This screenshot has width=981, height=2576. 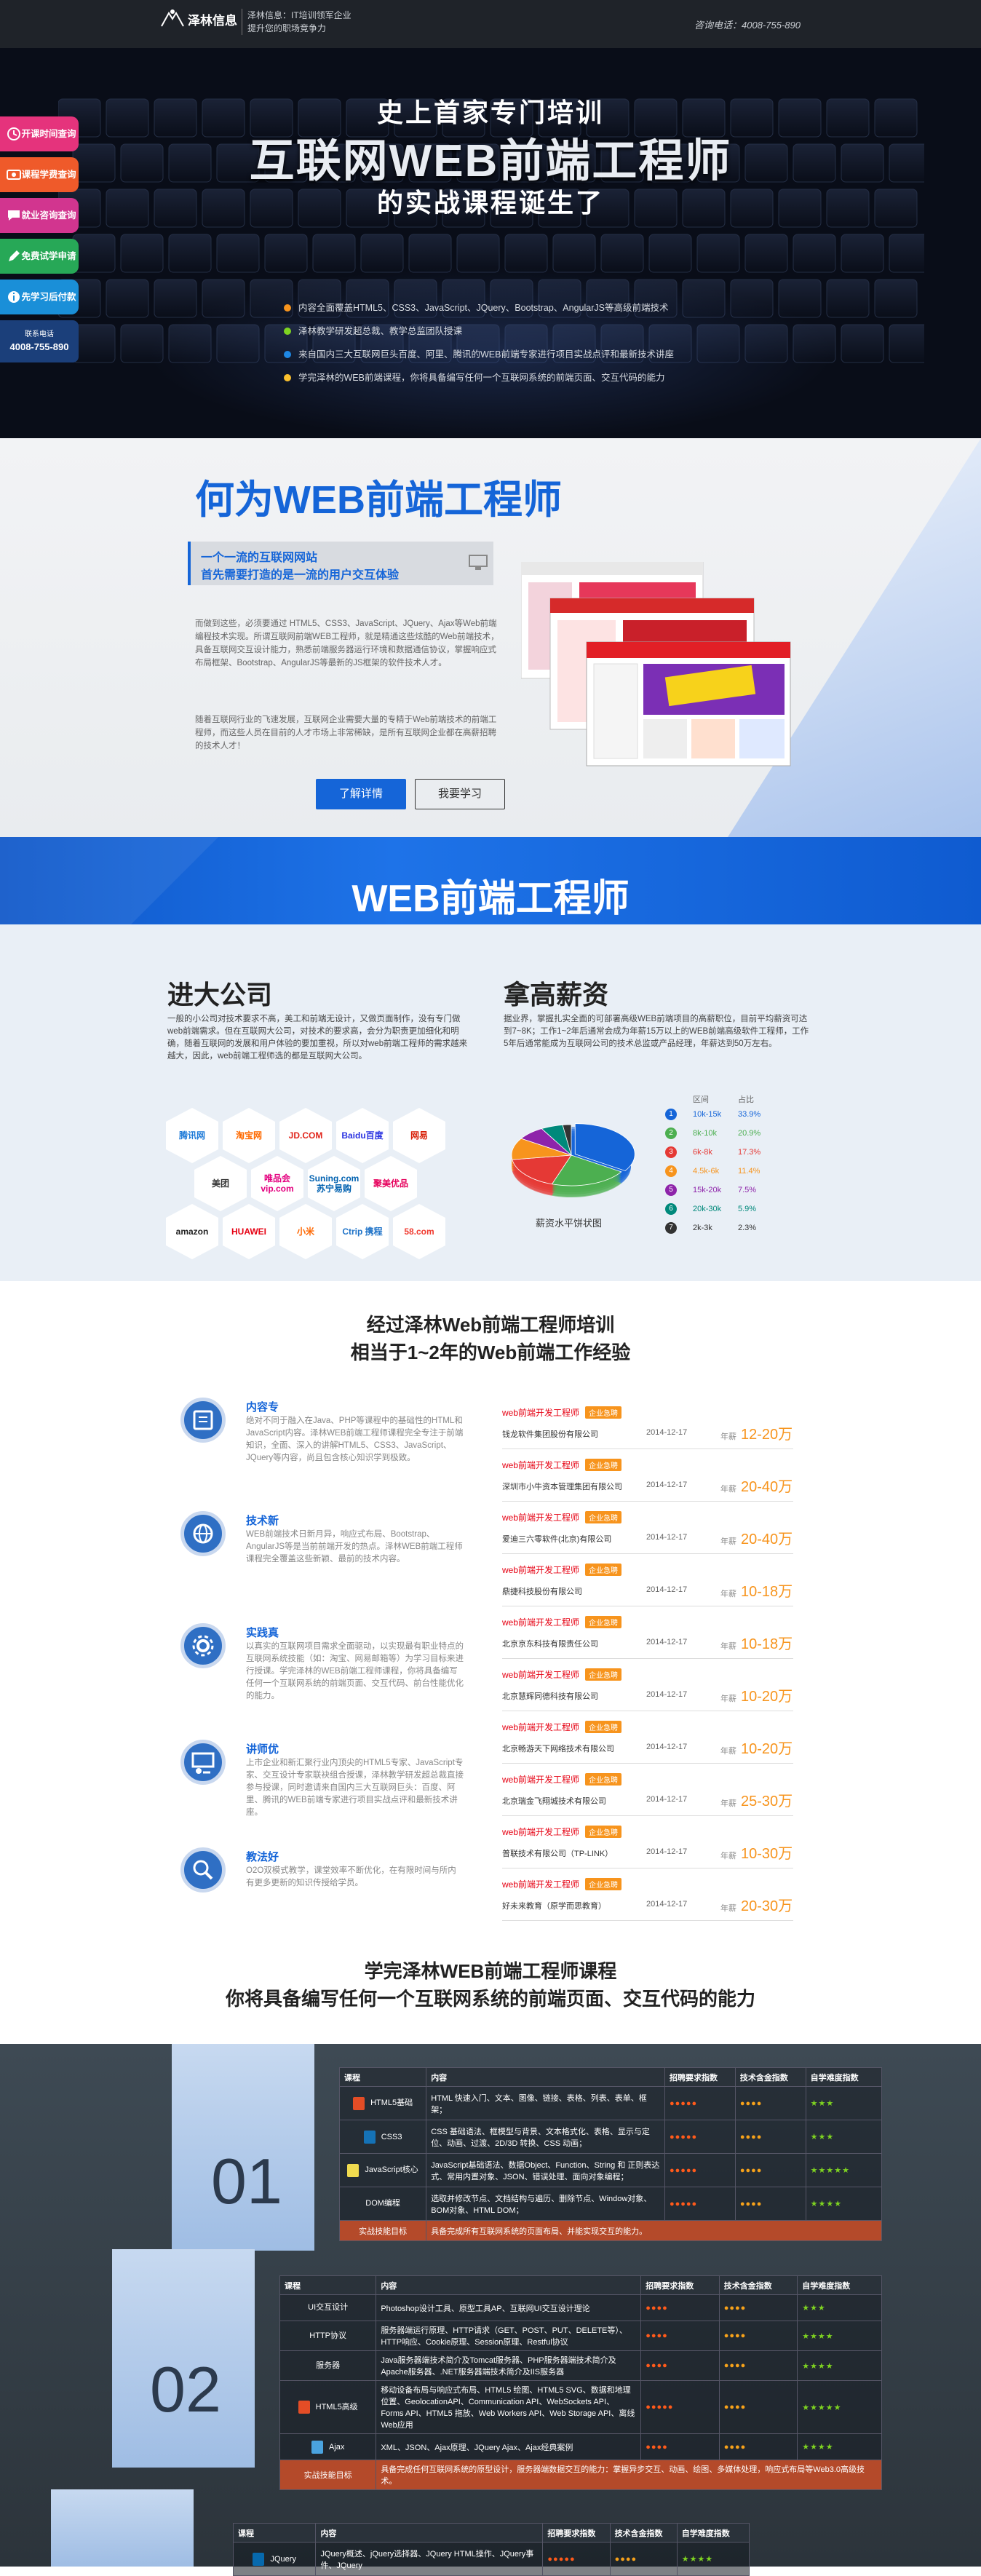 What do you see at coordinates (262, 1633) in the screenshot?
I see `feature-title: 实践真` at bounding box center [262, 1633].